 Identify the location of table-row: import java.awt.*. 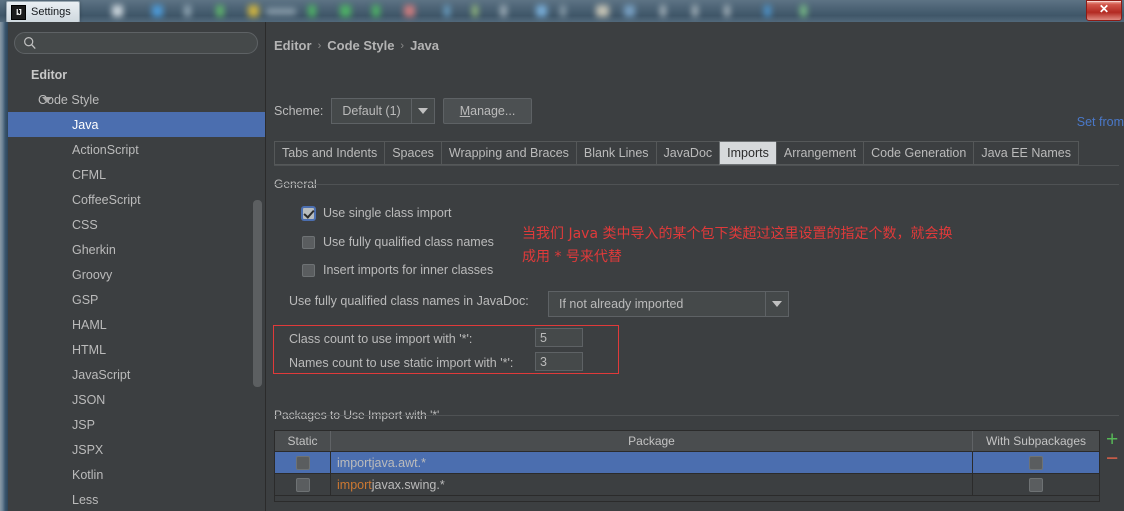
(687, 463).